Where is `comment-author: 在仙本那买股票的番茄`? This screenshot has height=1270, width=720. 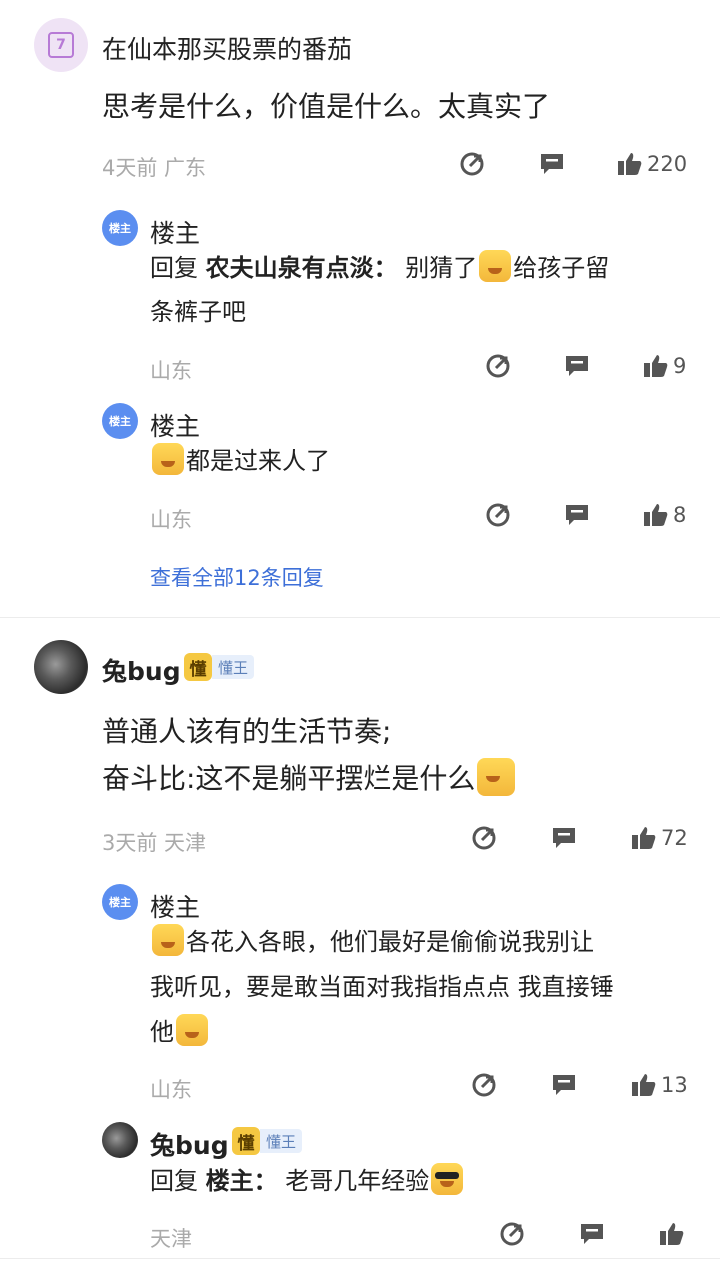 comment-author: 在仙本那买股票的番茄 is located at coordinates (227, 48).